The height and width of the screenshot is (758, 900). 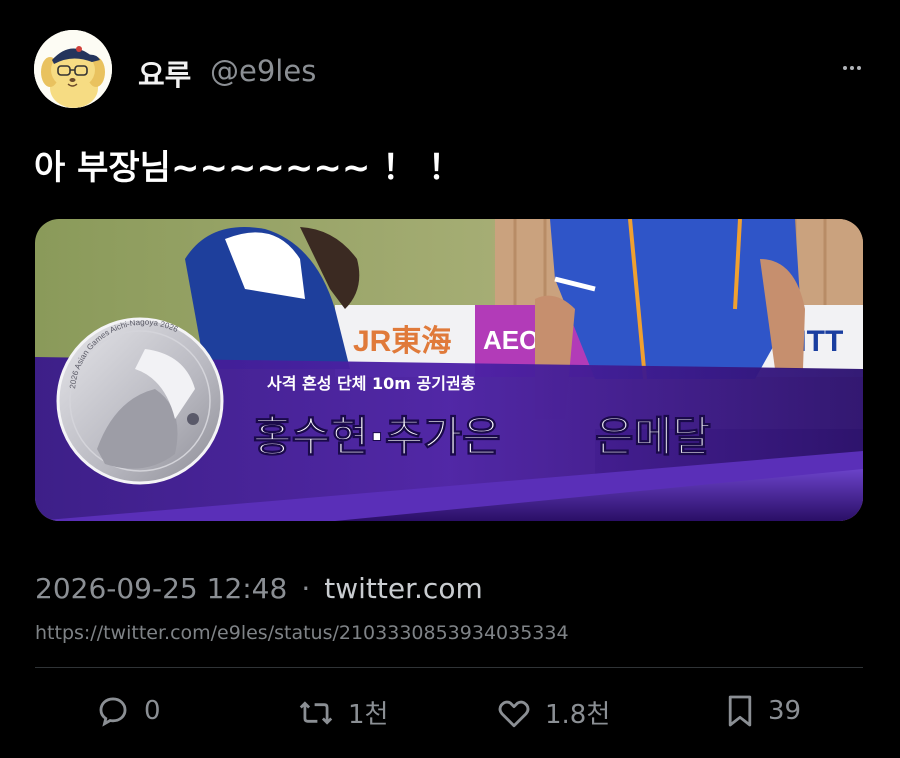 I want to click on source-domain: twitter.com, so click(x=403, y=588).